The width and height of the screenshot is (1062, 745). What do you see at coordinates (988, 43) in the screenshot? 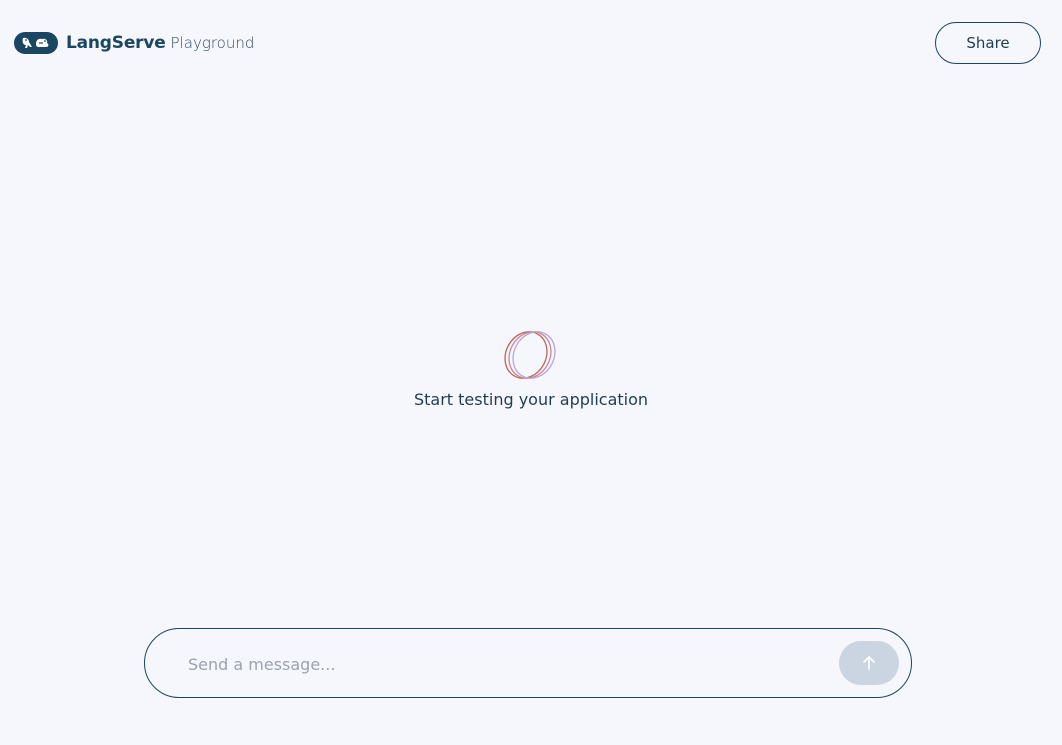
I see `share-button: Share` at bounding box center [988, 43].